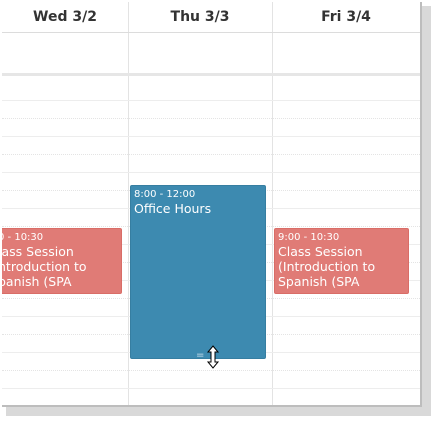  Describe the element at coordinates (211, 74) in the screenshot. I see `all-day-divider` at that location.